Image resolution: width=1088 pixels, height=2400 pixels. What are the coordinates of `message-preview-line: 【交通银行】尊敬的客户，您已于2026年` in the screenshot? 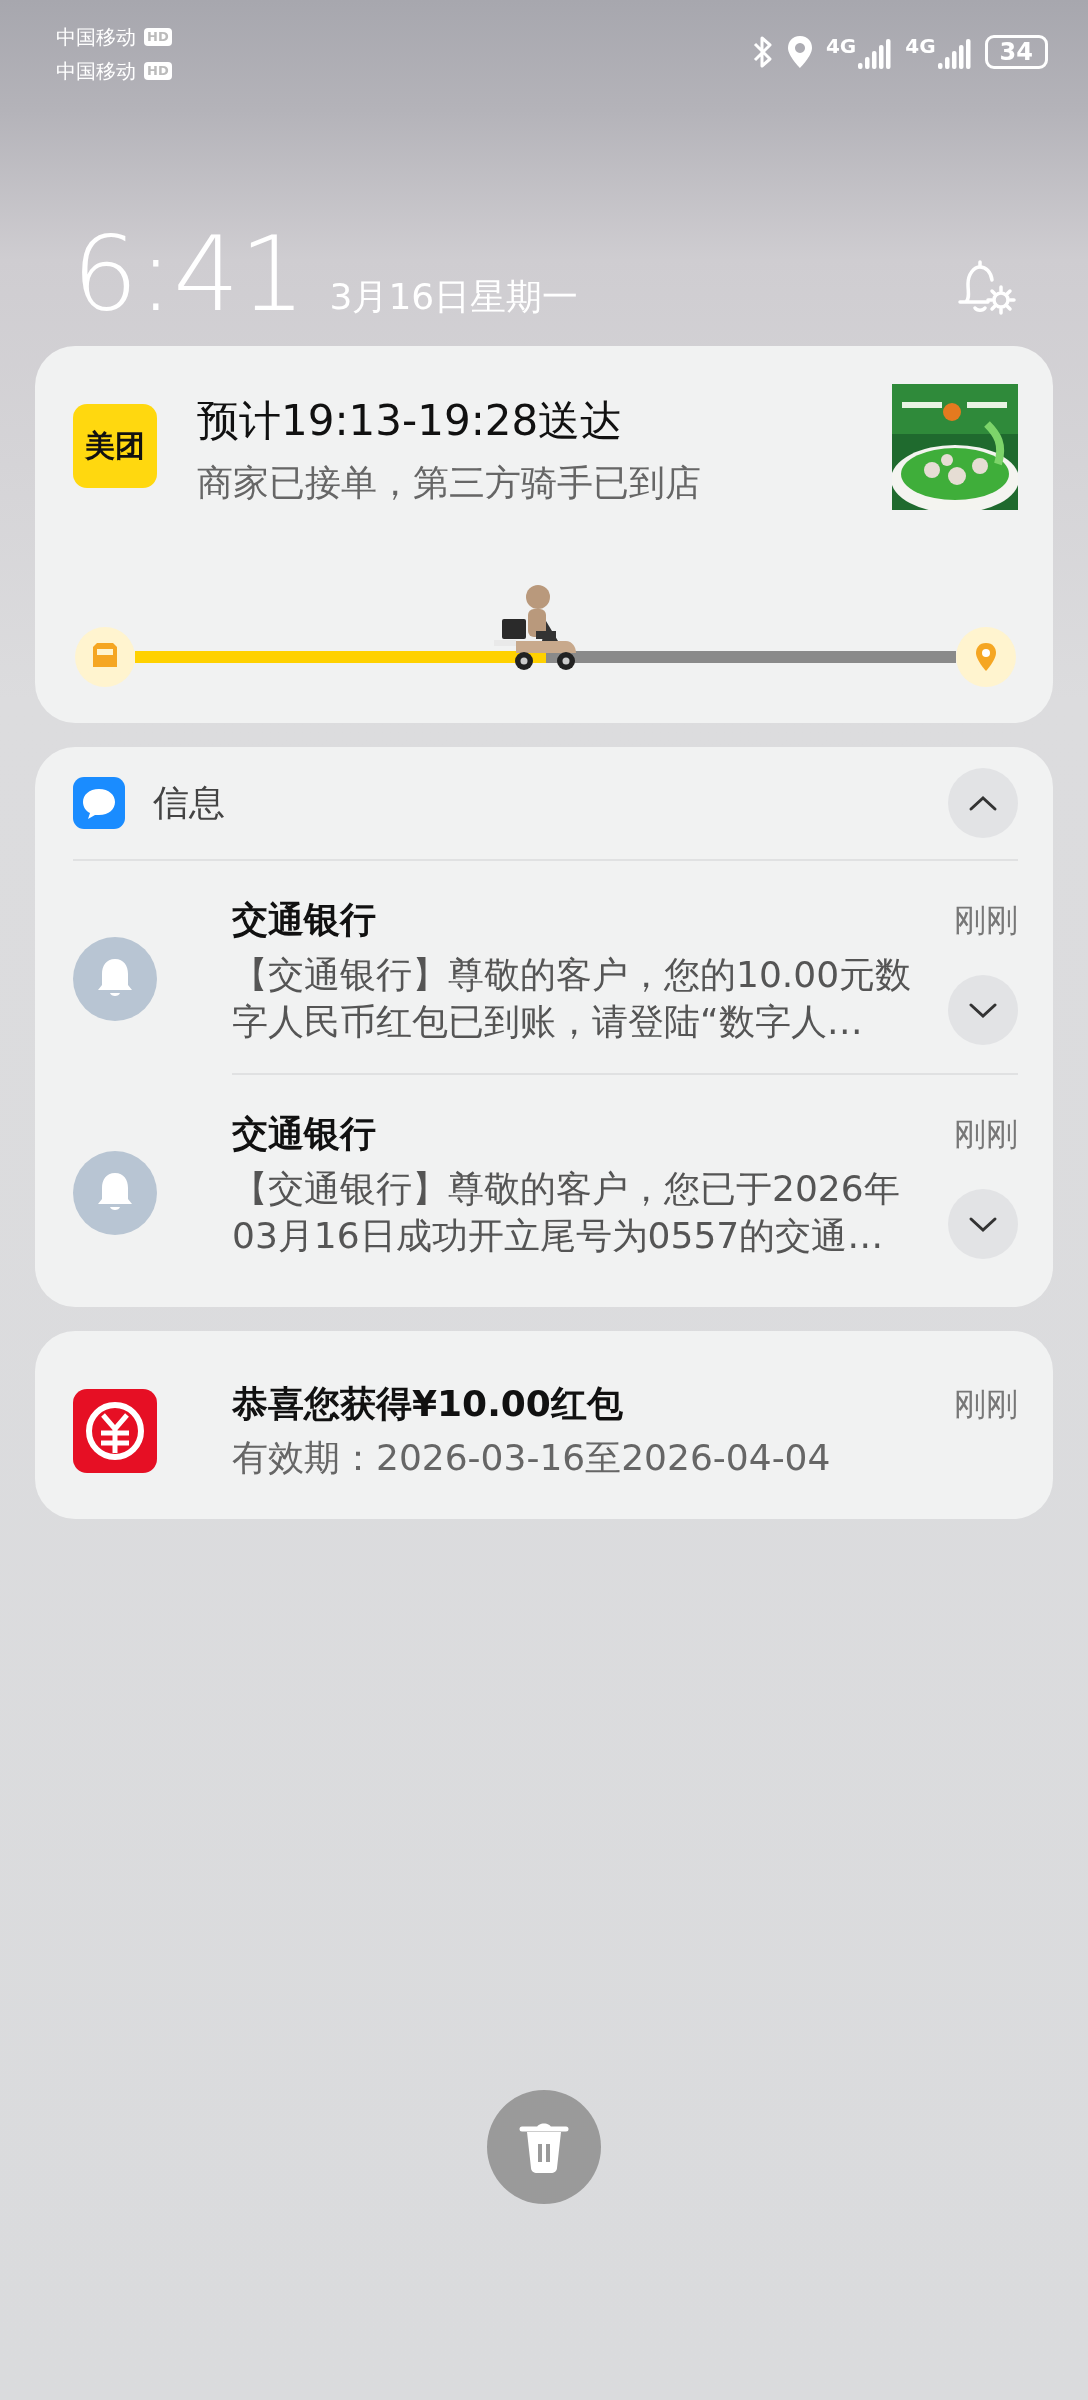 It's located at (566, 1189).